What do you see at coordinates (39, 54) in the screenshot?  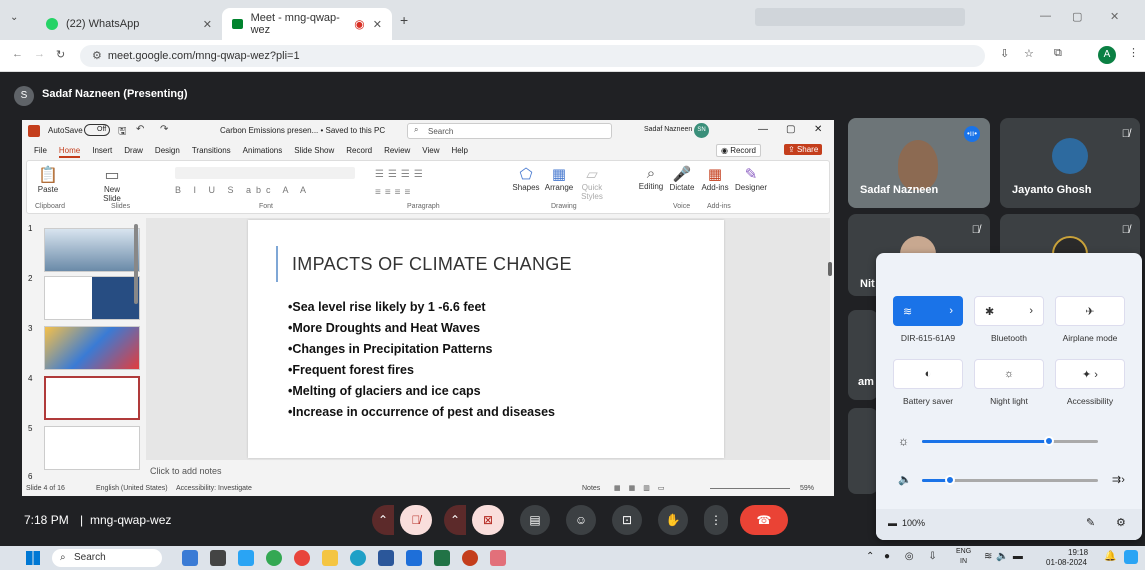 I see `forward-icon: →` at bounding box center [39, 54].